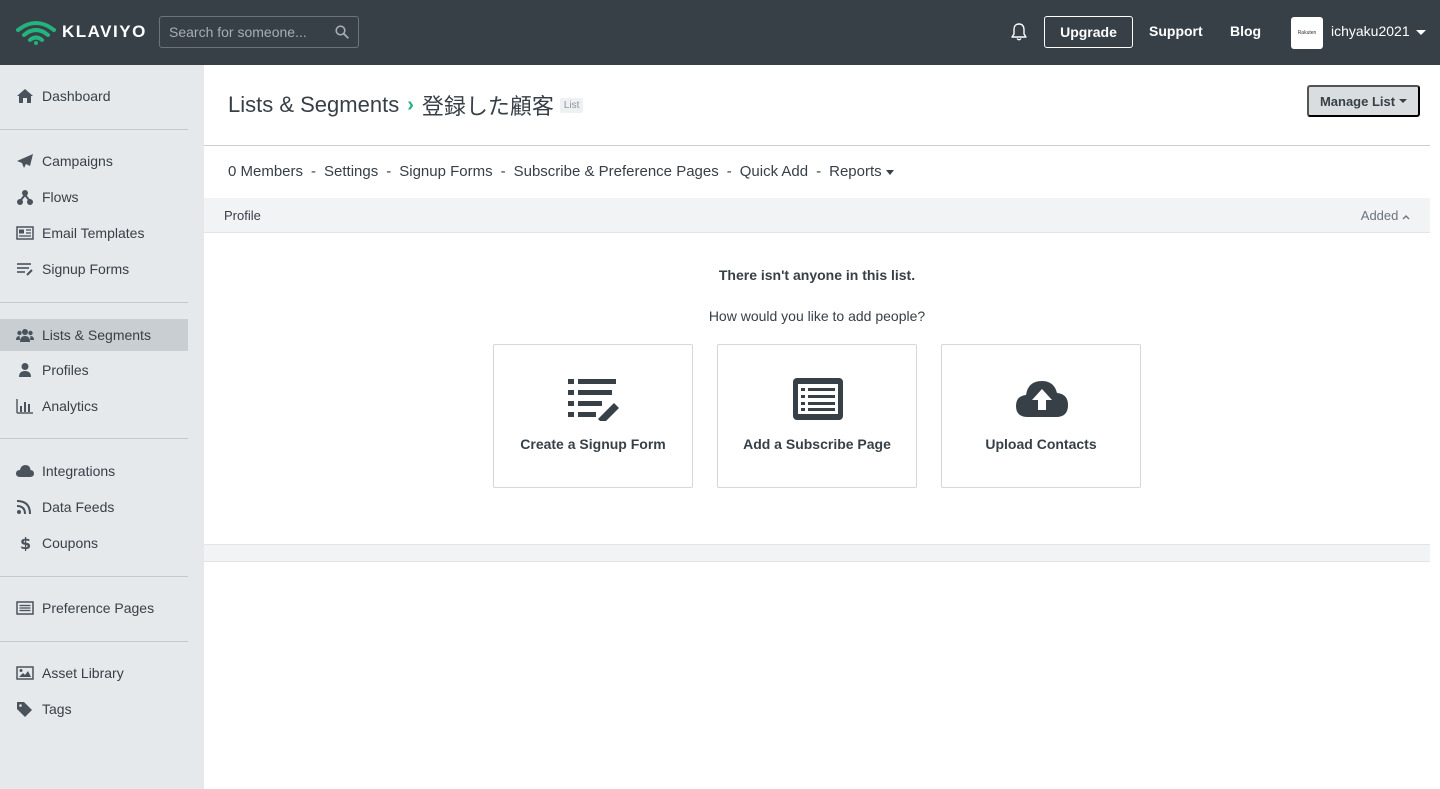 This screenshot has width=1440, height=789. What do you see at coordinates (60, 197) in the screenshot?
I see `sidebar-item-label: Flows` at bounding box center [60, 197].